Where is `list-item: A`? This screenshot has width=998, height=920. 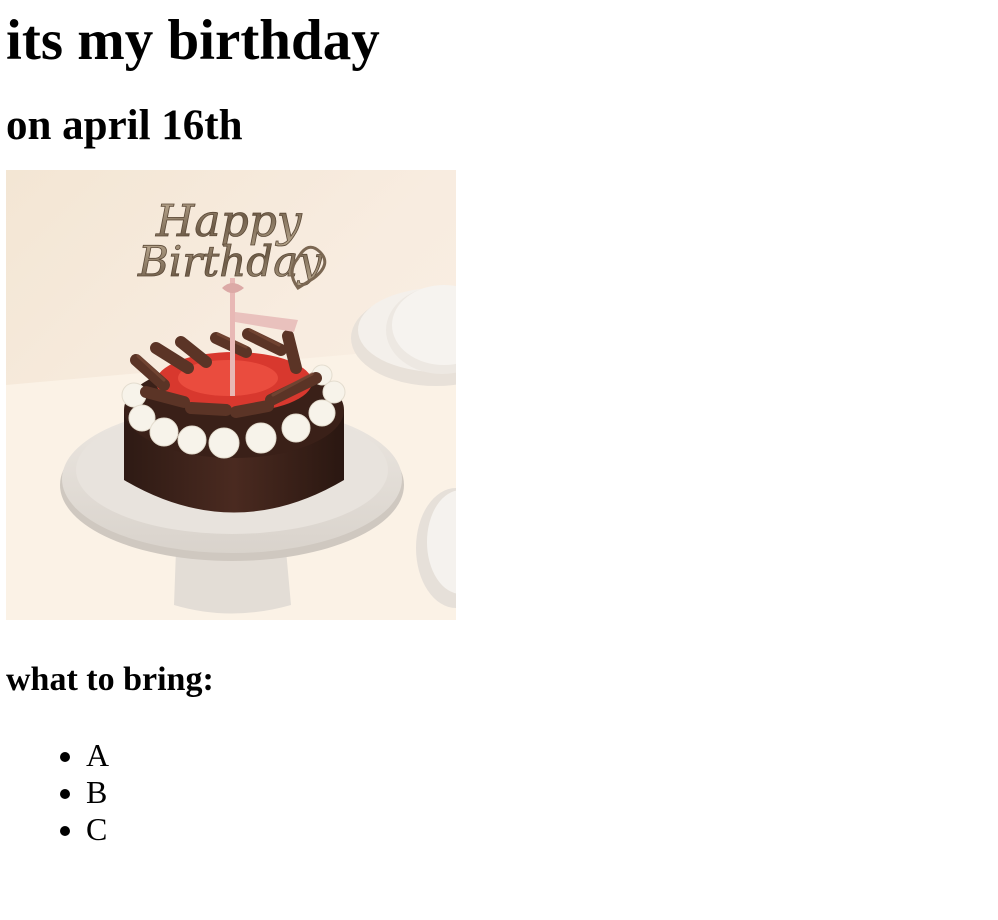
list-item: A is located at coordinates (542, 755).